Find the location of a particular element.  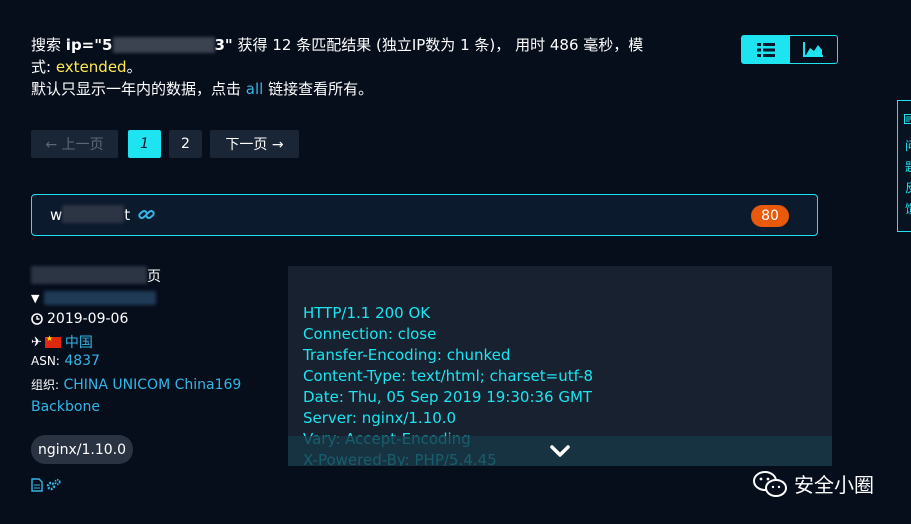

plane-icon: ✈ is located at coordinates (36, 342).